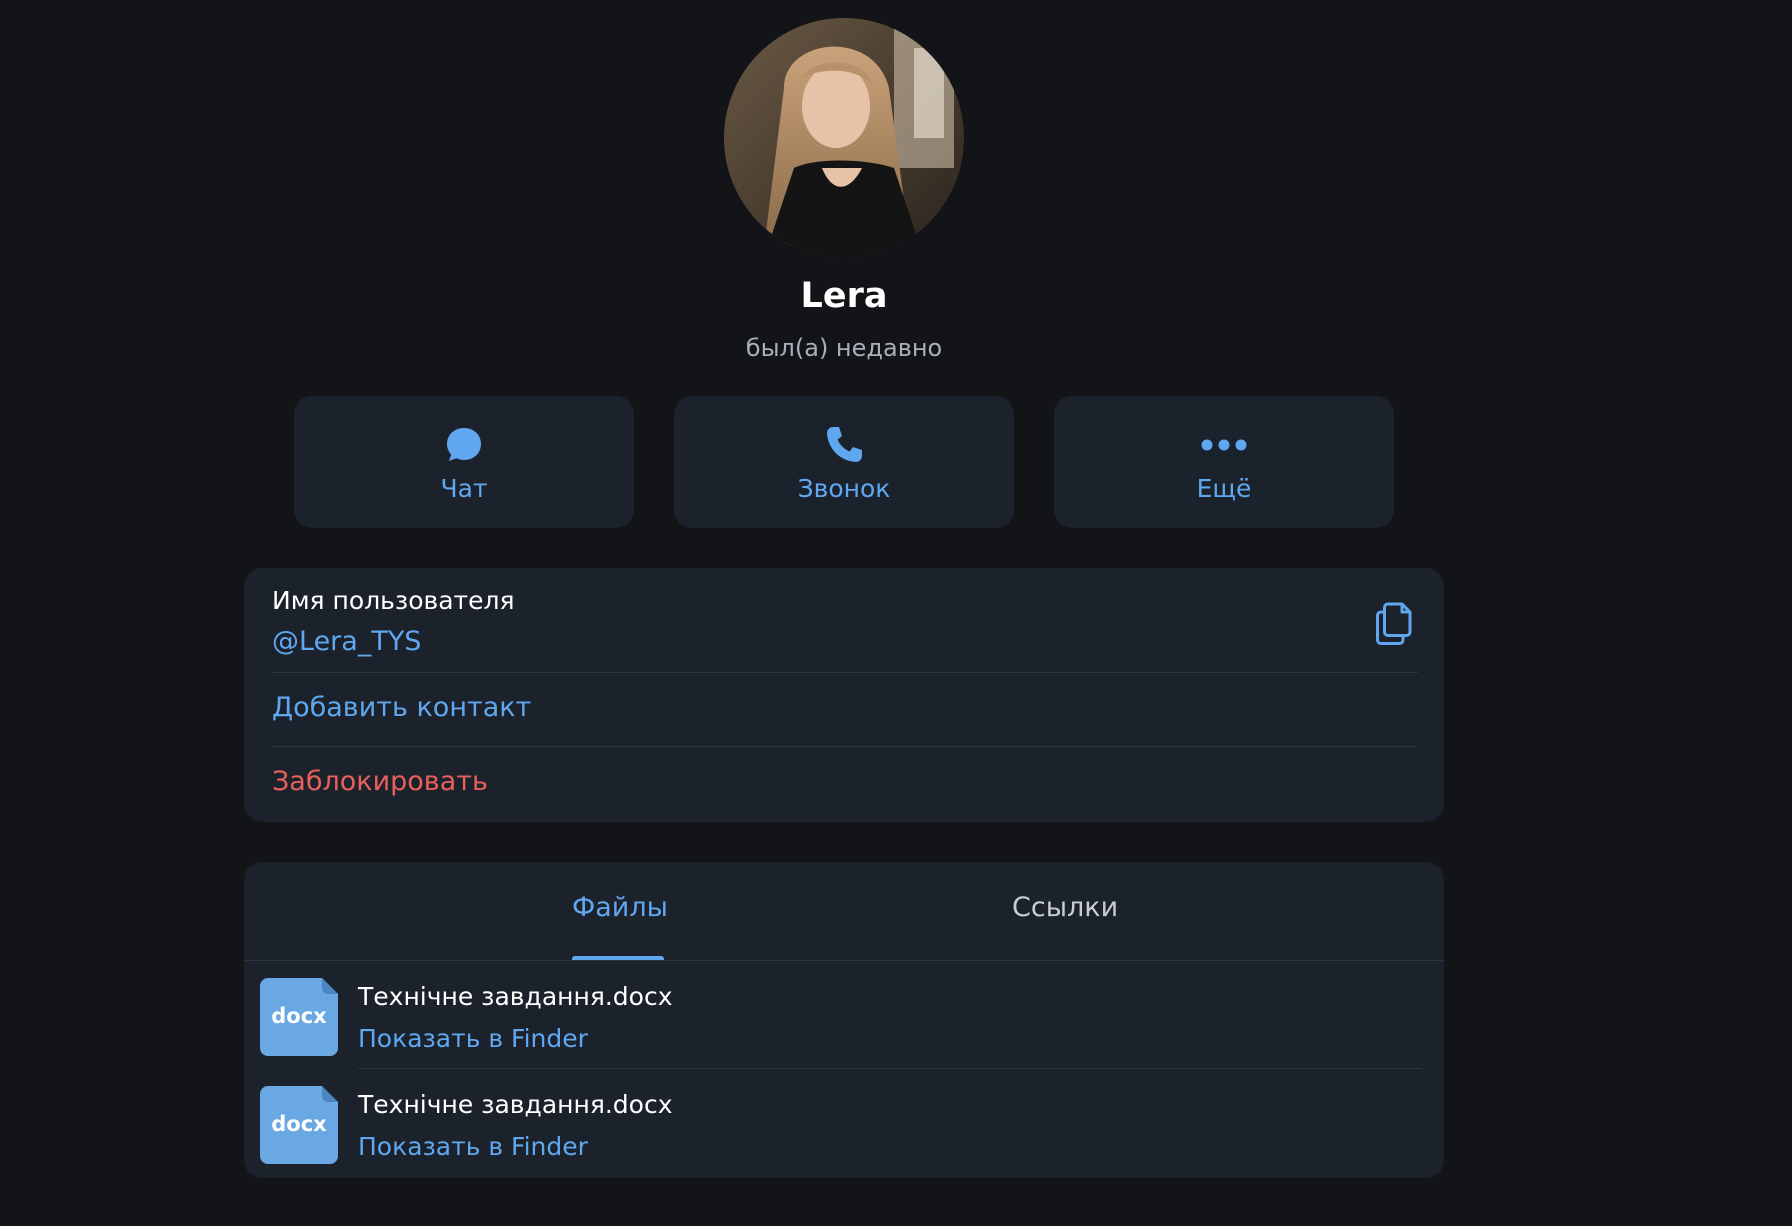  I want to click on add-contact-button: Добавить контакт, so click(401, 707).